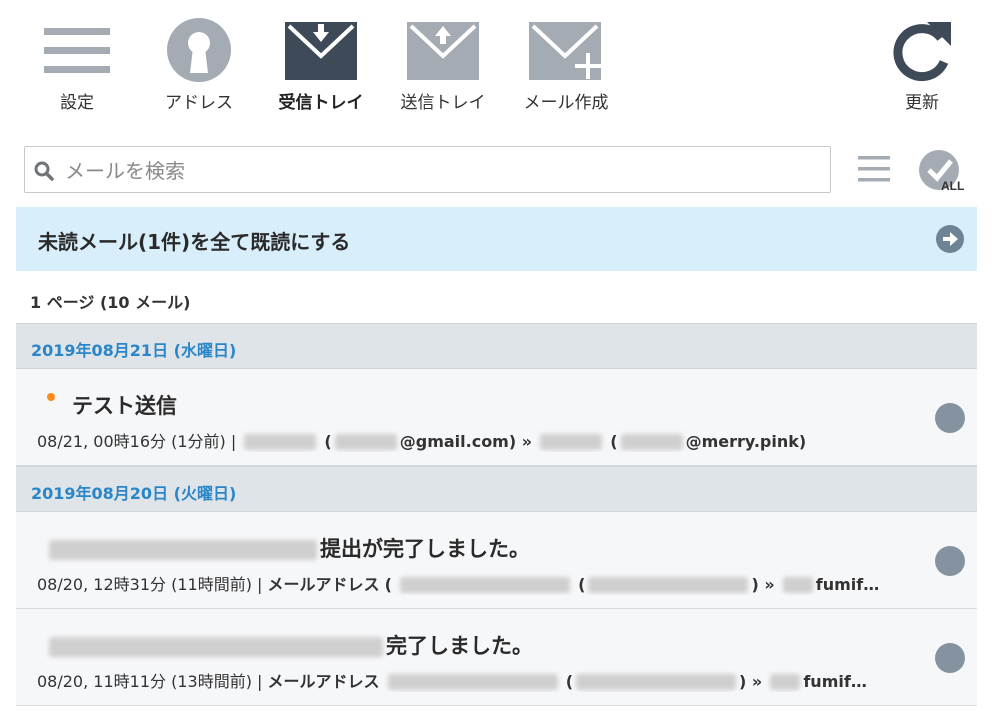  What do you see at coordinates (496, 489) in the screenshot?
I see `date-header: 2019年08月20日 (火曜日)` at bounding box center [496, 489].